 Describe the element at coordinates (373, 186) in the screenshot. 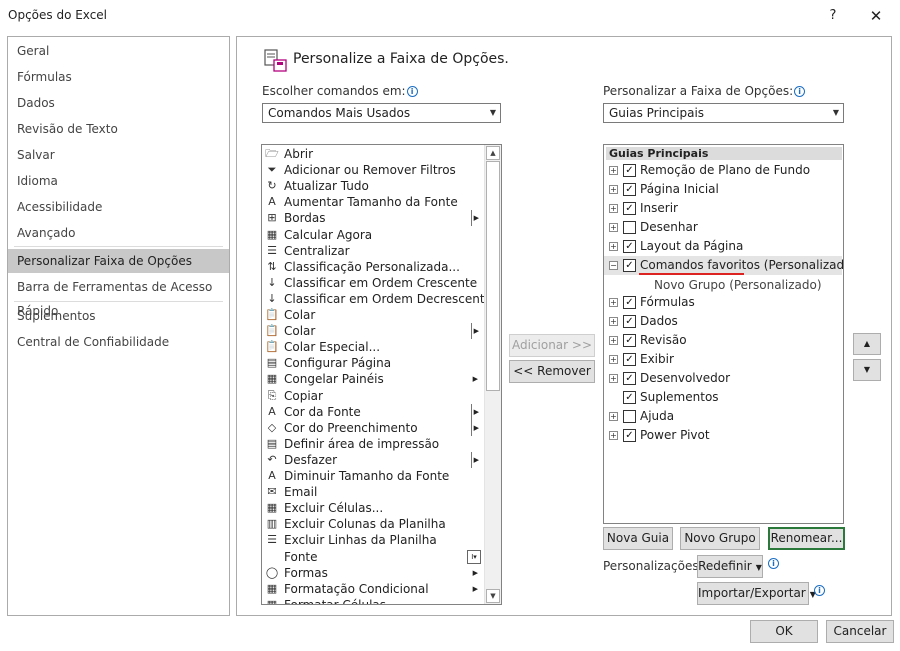

I see `command-item: ↻ Atualizar Tudo` at that location.